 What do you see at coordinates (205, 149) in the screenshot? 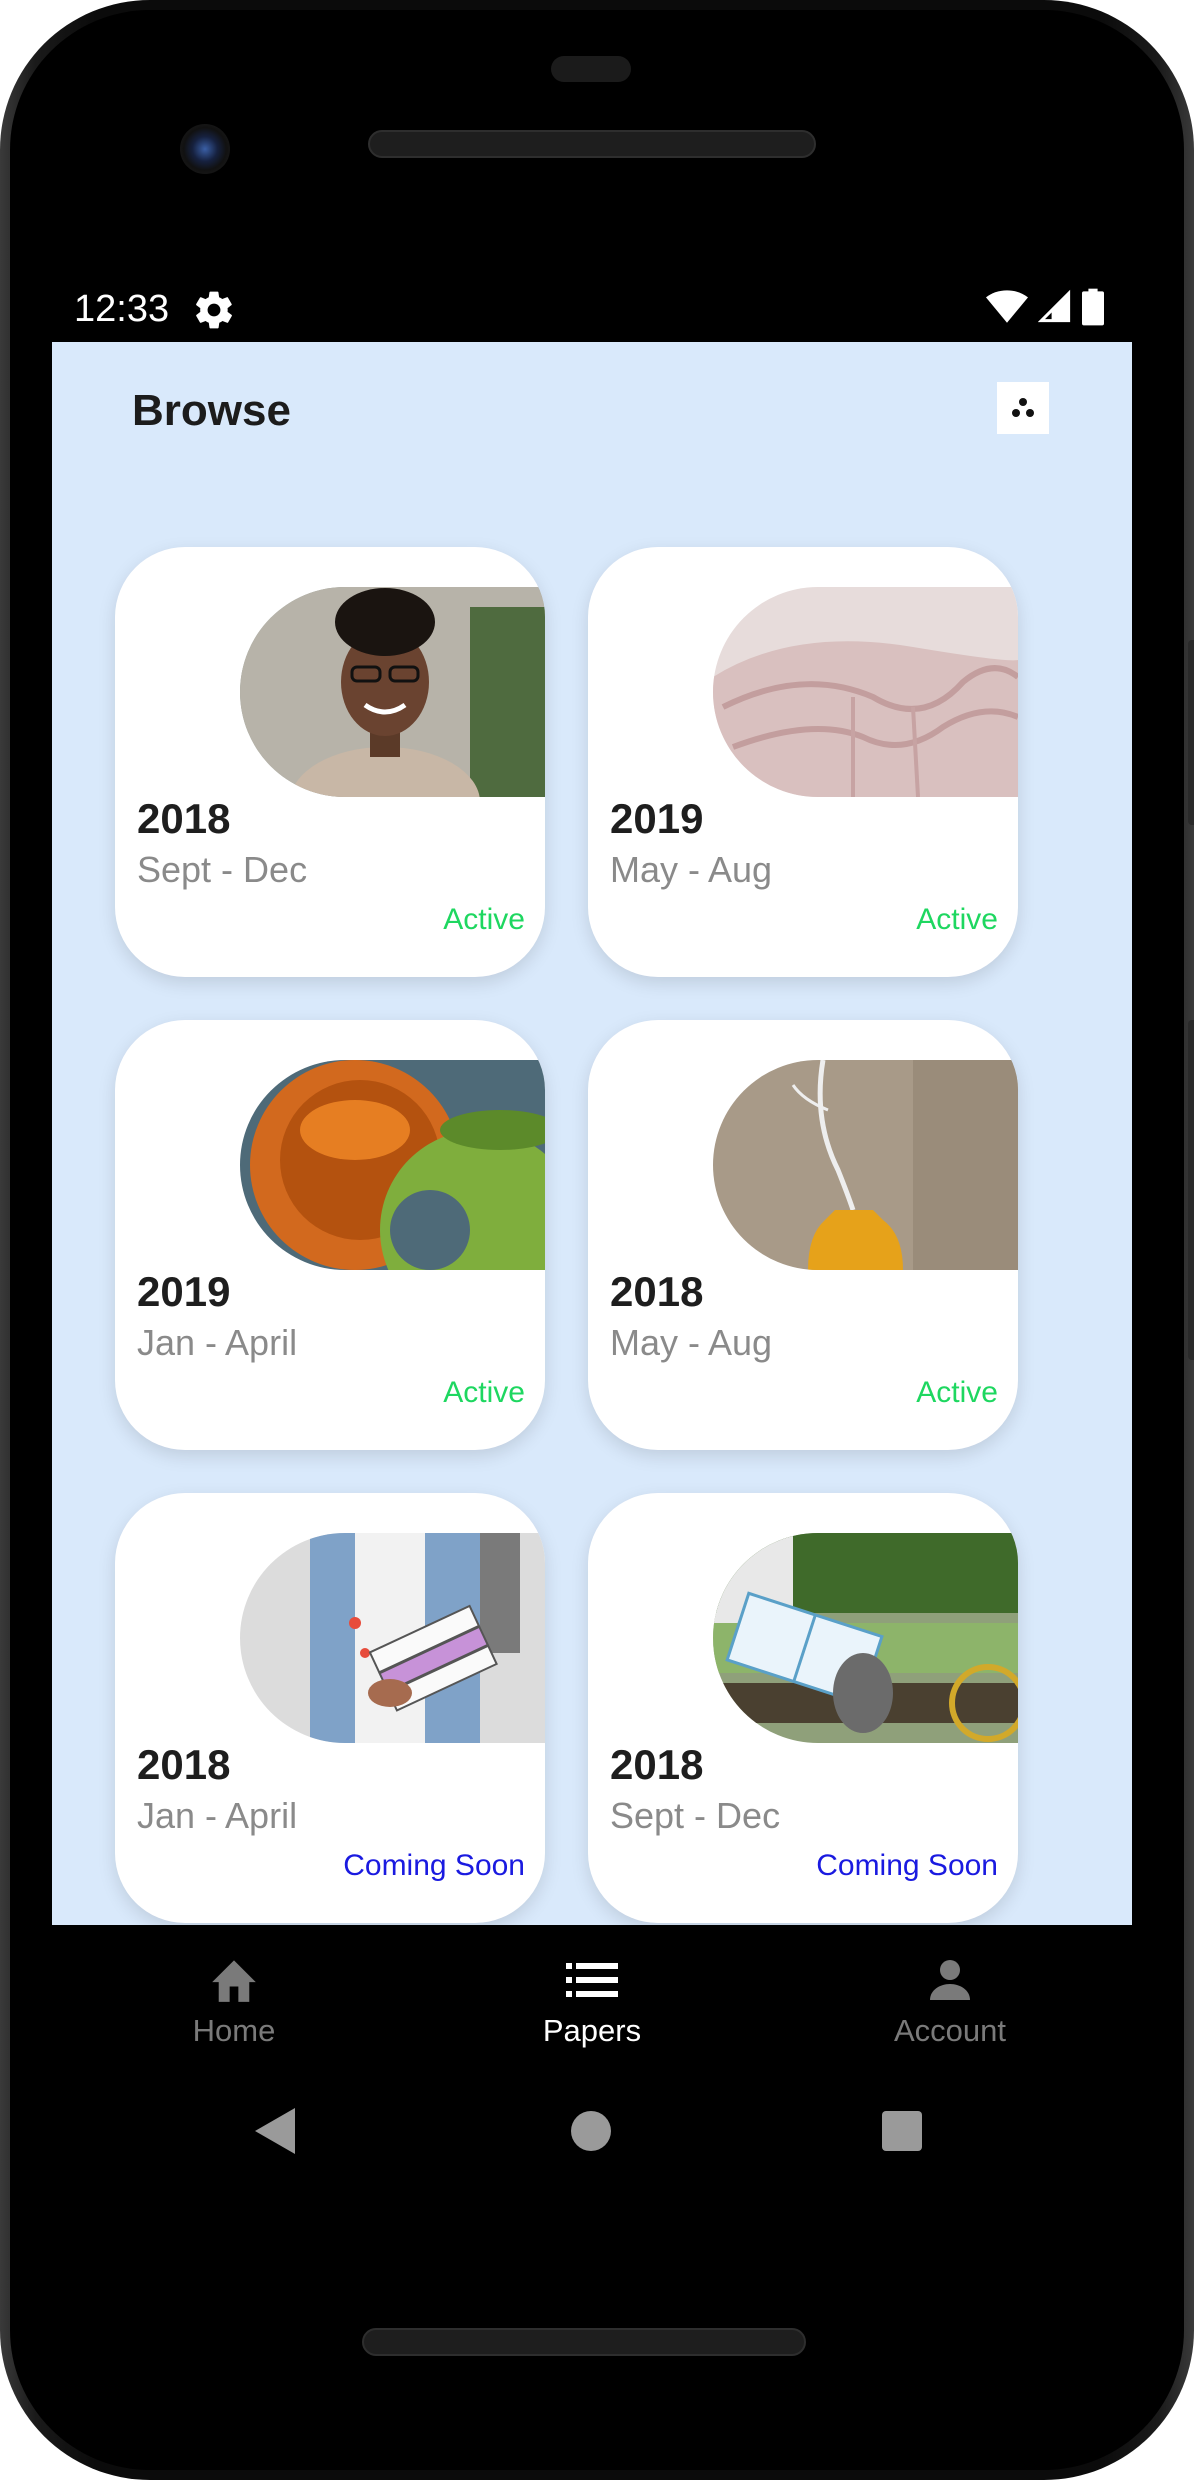
I see `front-camera` at bounding box center [205, 149].